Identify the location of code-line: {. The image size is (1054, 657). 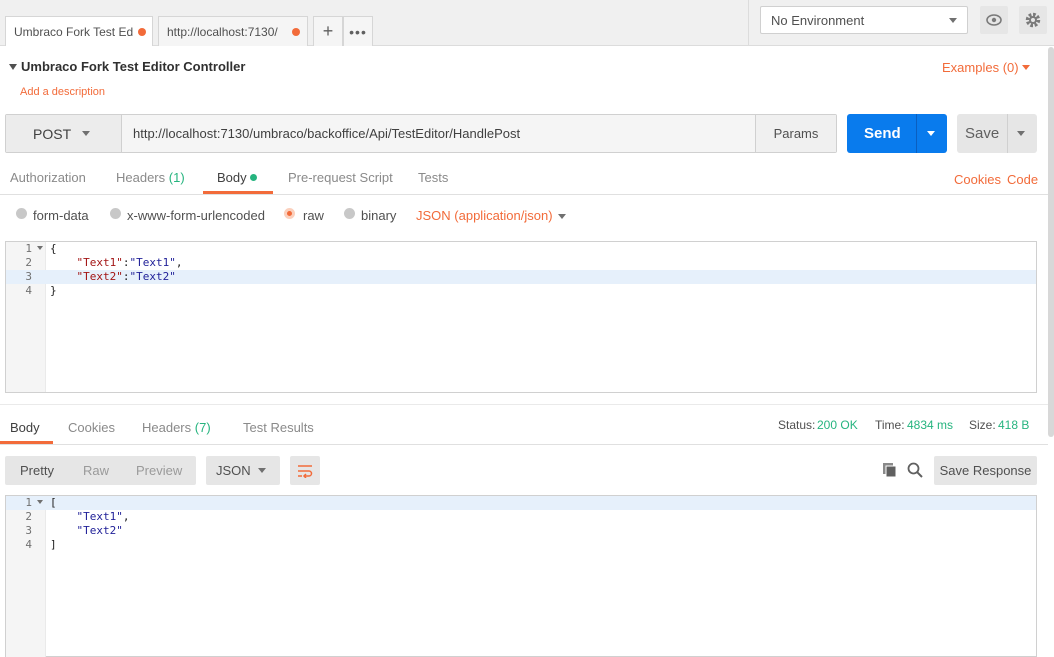
(53, 248).